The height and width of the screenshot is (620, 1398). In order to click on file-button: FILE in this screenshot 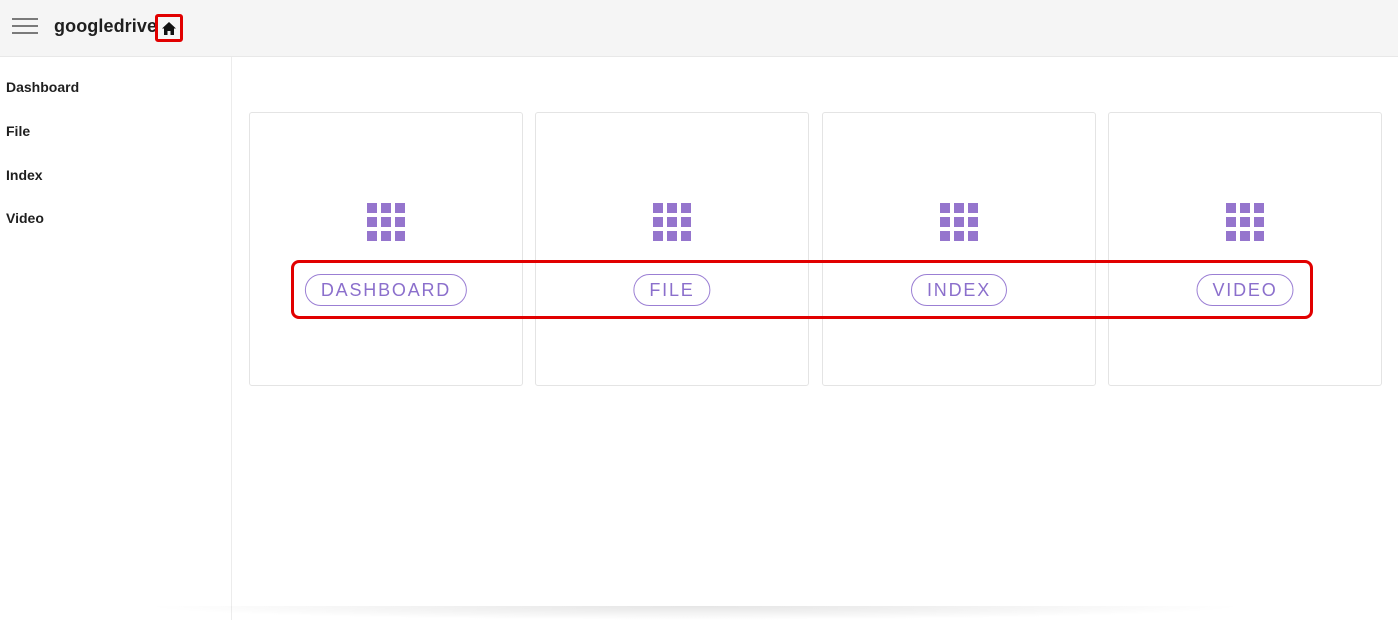, I will do `click(672, 290)`.